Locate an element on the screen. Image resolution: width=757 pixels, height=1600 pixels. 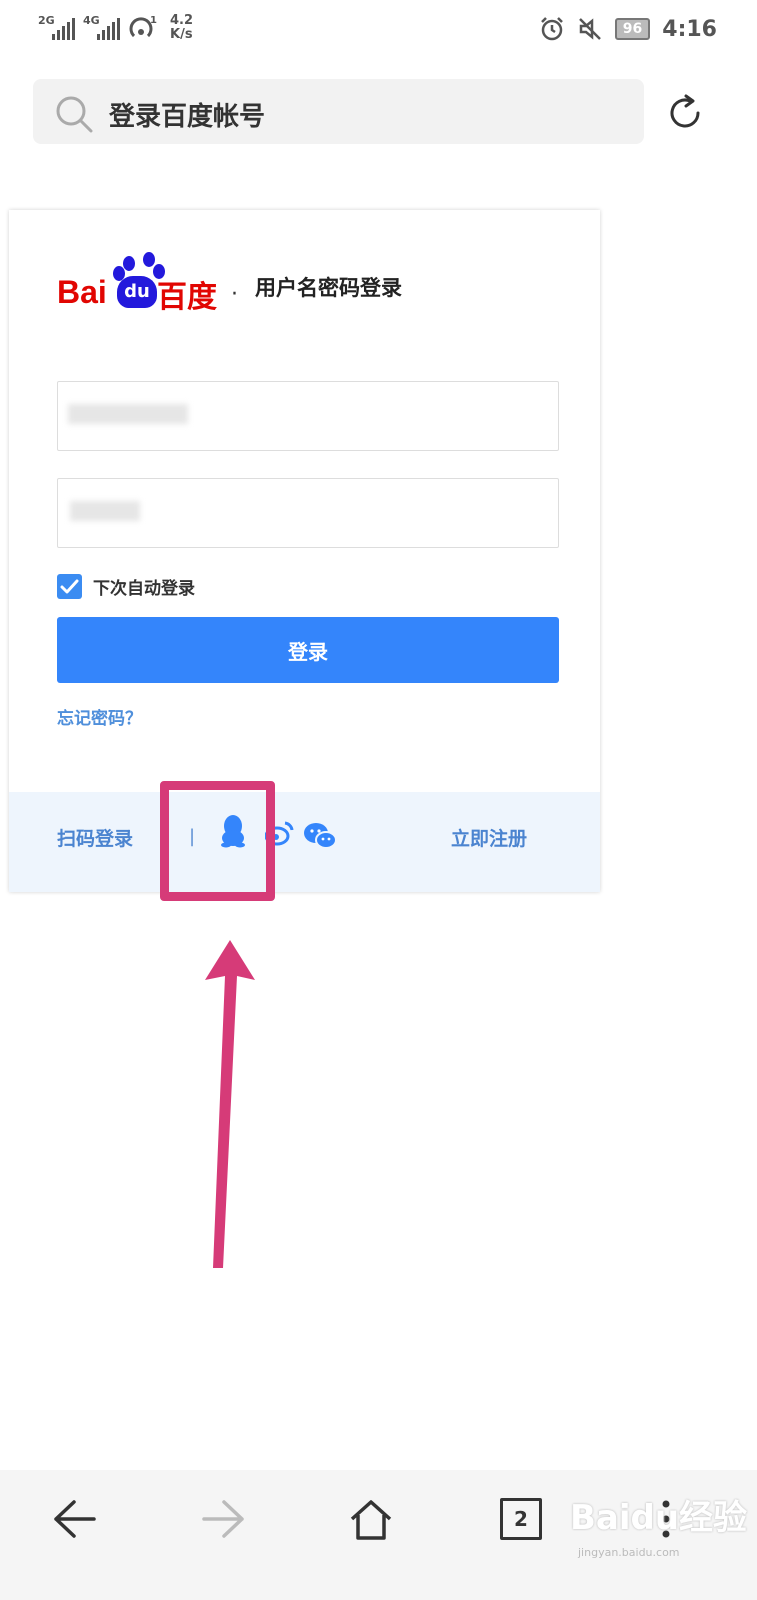
bottom-navigation: 2 Baidu经验 jingyan.baidu.com is located at coordinates (378, 1535).